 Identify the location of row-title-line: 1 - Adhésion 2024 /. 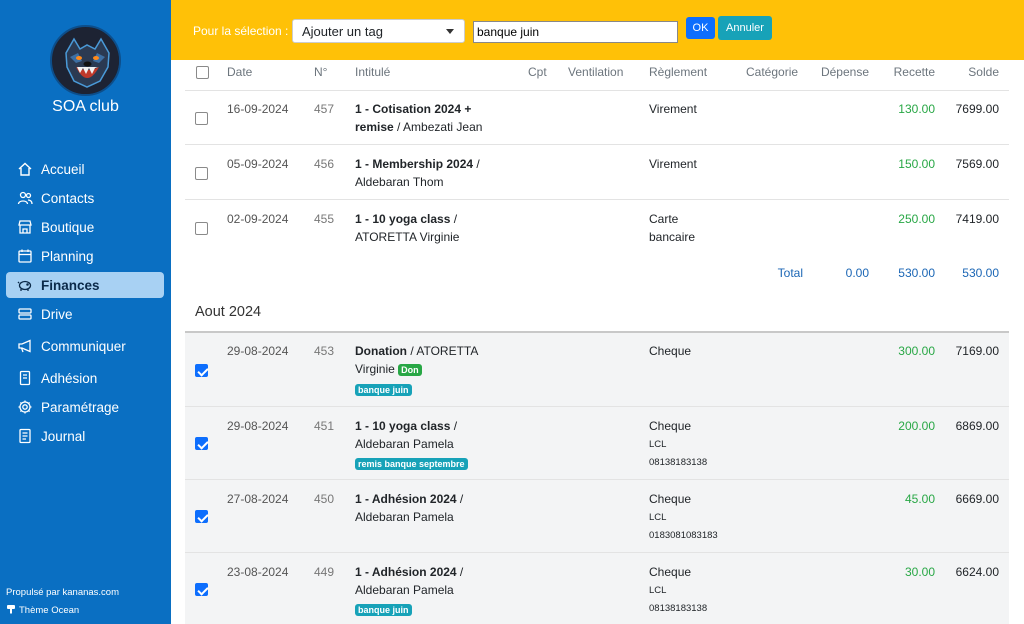
(409, 572).